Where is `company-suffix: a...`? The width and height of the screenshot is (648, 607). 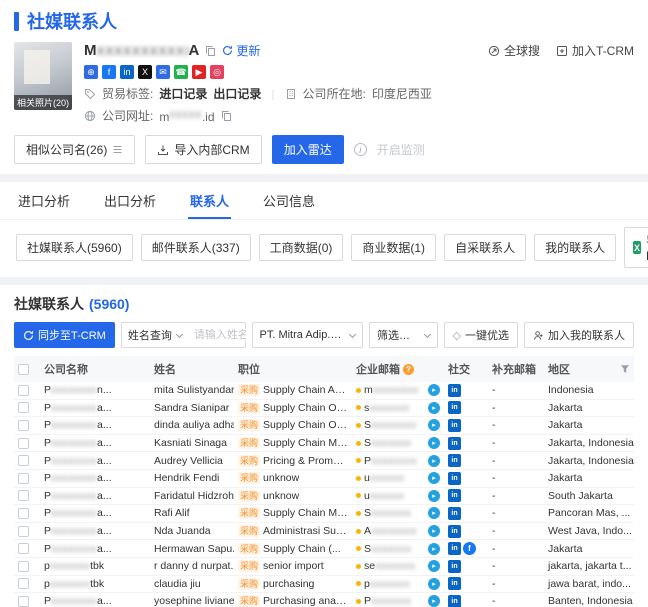 company-suffix: a... is located at coordinates (104, 513).